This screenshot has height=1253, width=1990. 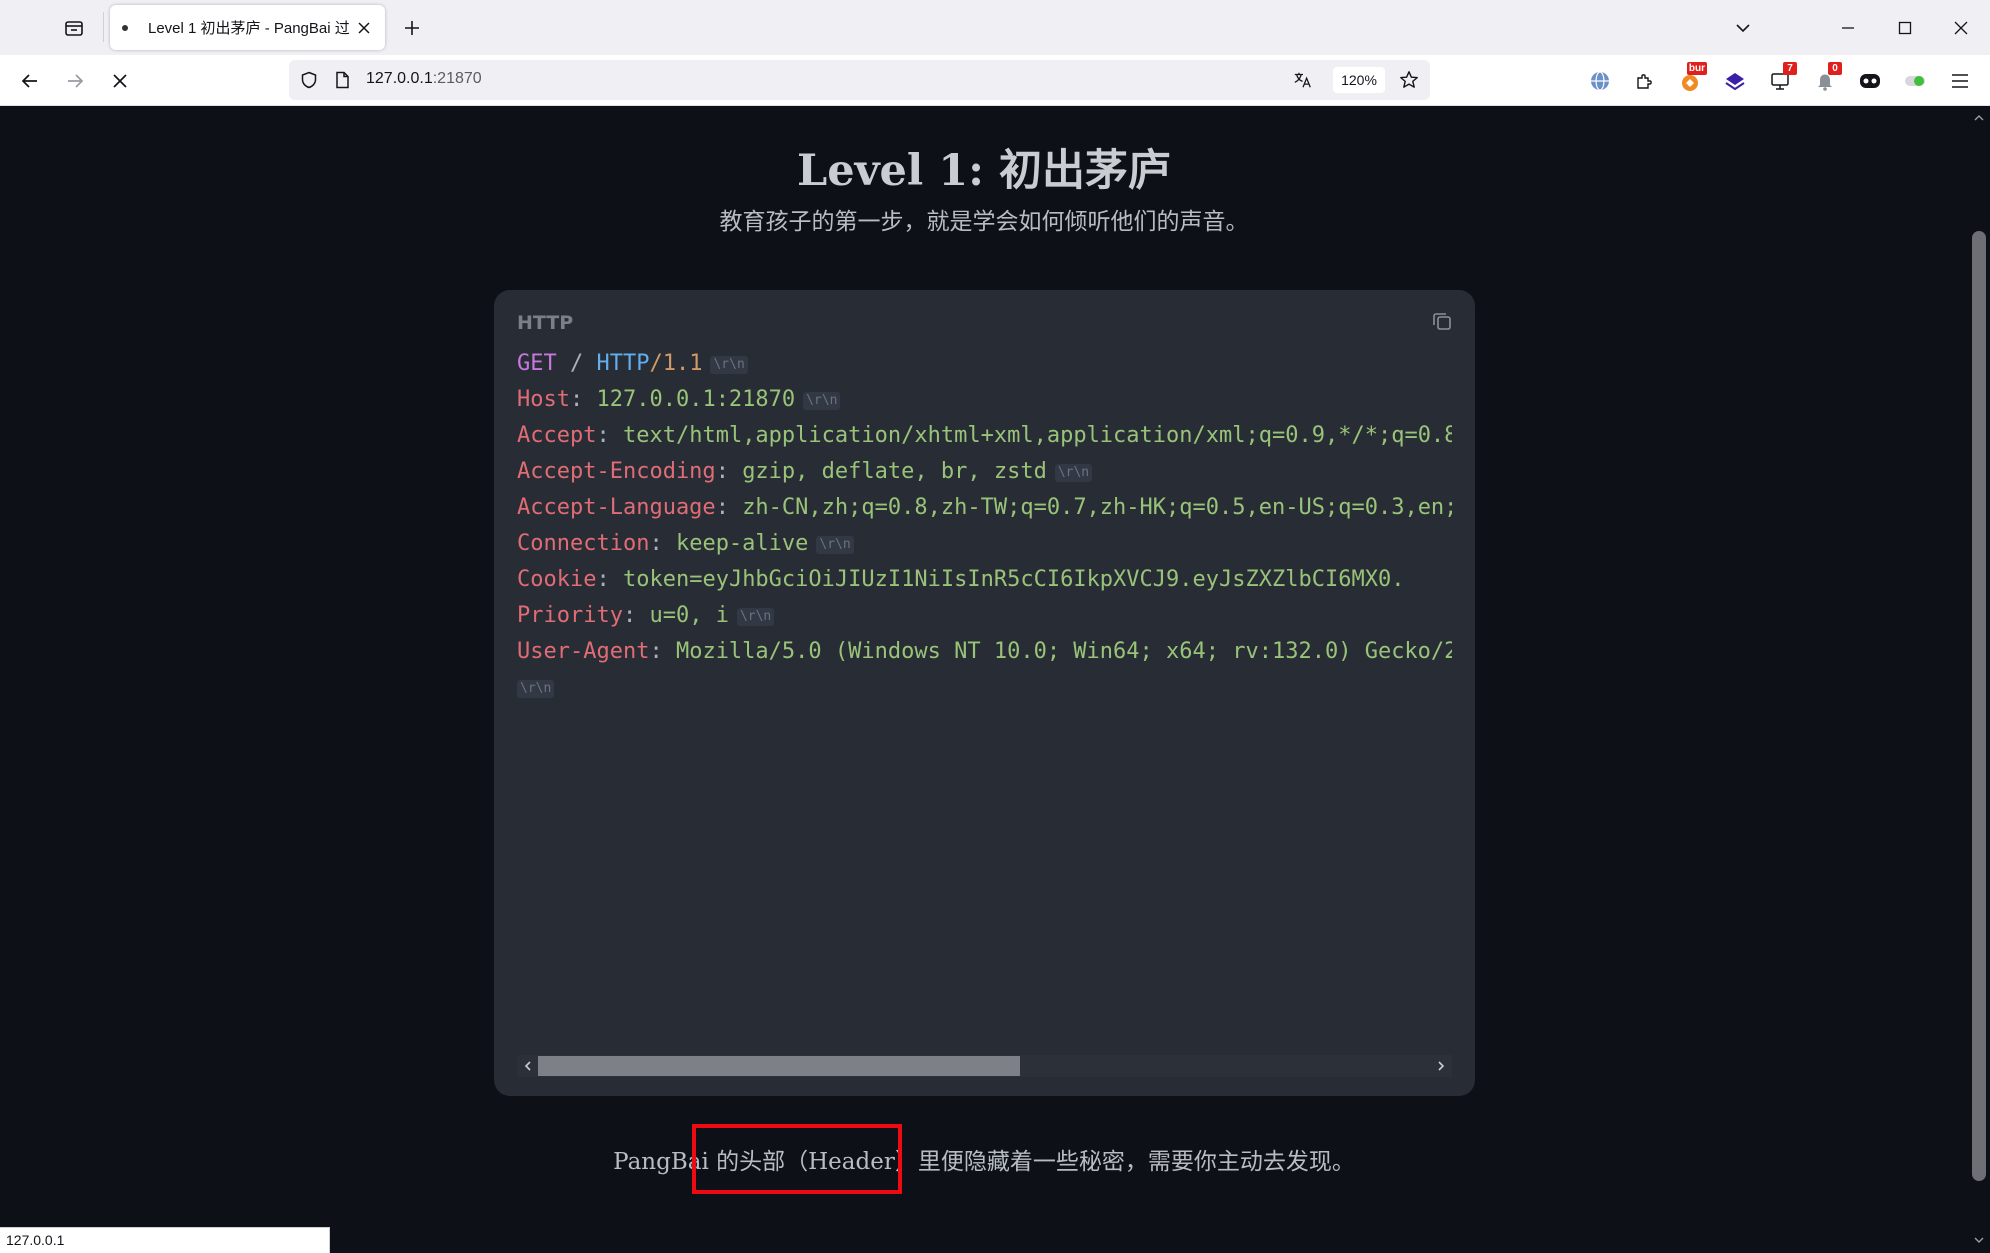 I want to click on extension-layers, so click(x=1735, y=81).